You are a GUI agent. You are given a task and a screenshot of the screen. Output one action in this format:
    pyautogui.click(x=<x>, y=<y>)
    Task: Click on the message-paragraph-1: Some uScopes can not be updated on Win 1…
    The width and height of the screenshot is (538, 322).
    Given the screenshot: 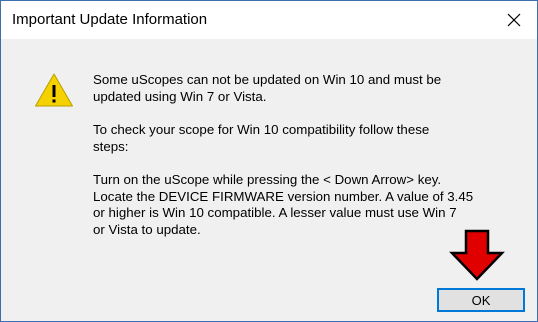 What is the action you would take?
    pyautogui.click(x=267, y=88)
    